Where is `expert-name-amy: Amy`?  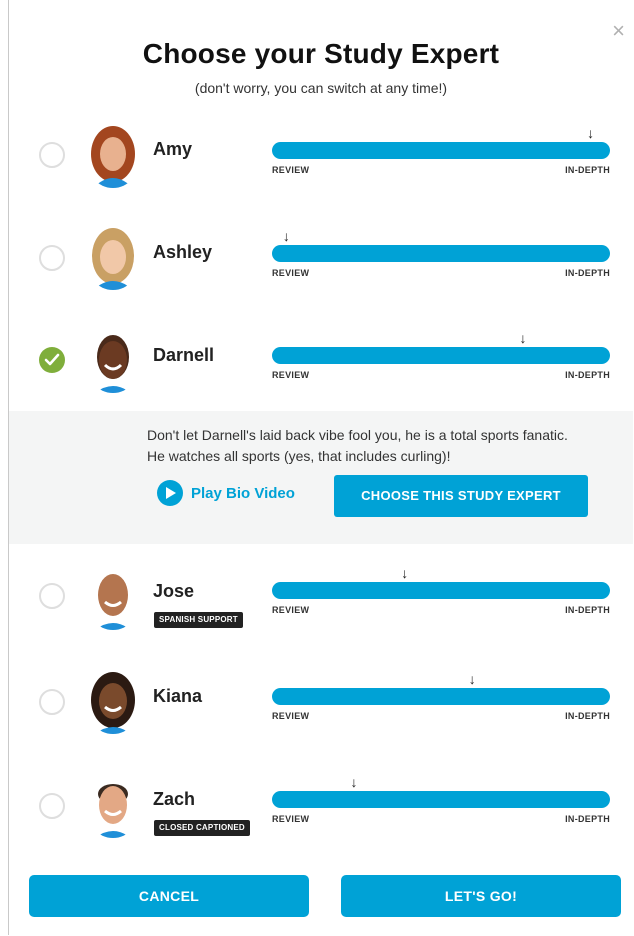
expert-name-amy: Amy is located at coordinates (173, 149).